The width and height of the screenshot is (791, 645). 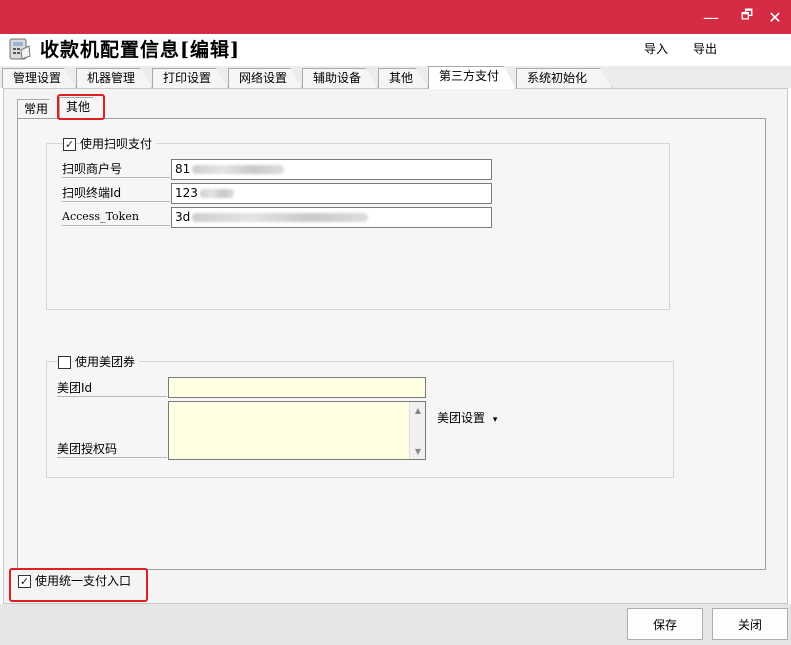 What do you see at coordinates (418, 410) in the screenshot?
I see `scroll-up-icon: ▲` at bounding box center [418, 410].